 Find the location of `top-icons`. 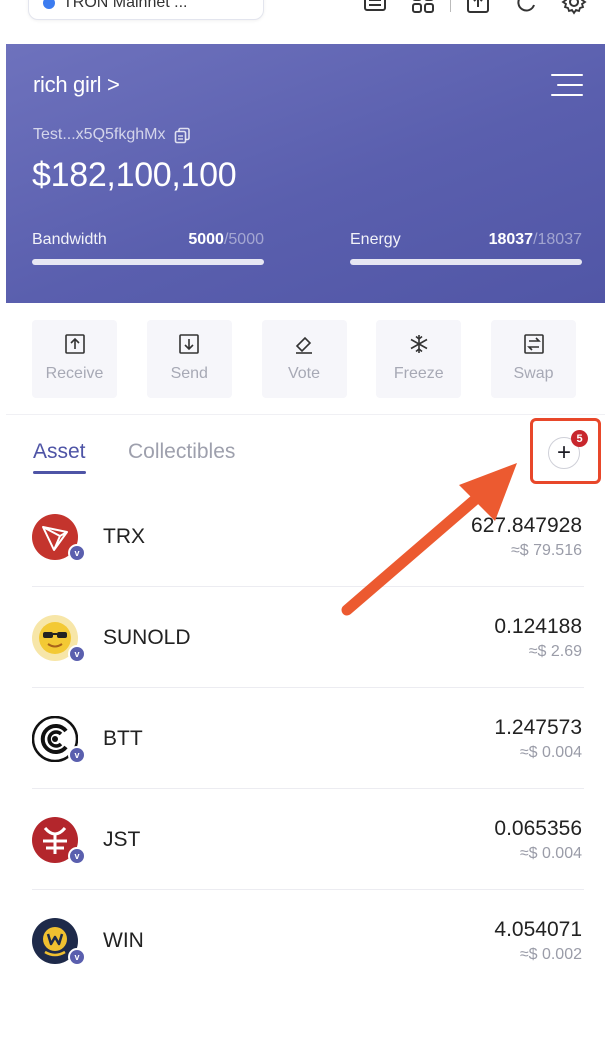

top-icons is located at coordinates (474, 8).